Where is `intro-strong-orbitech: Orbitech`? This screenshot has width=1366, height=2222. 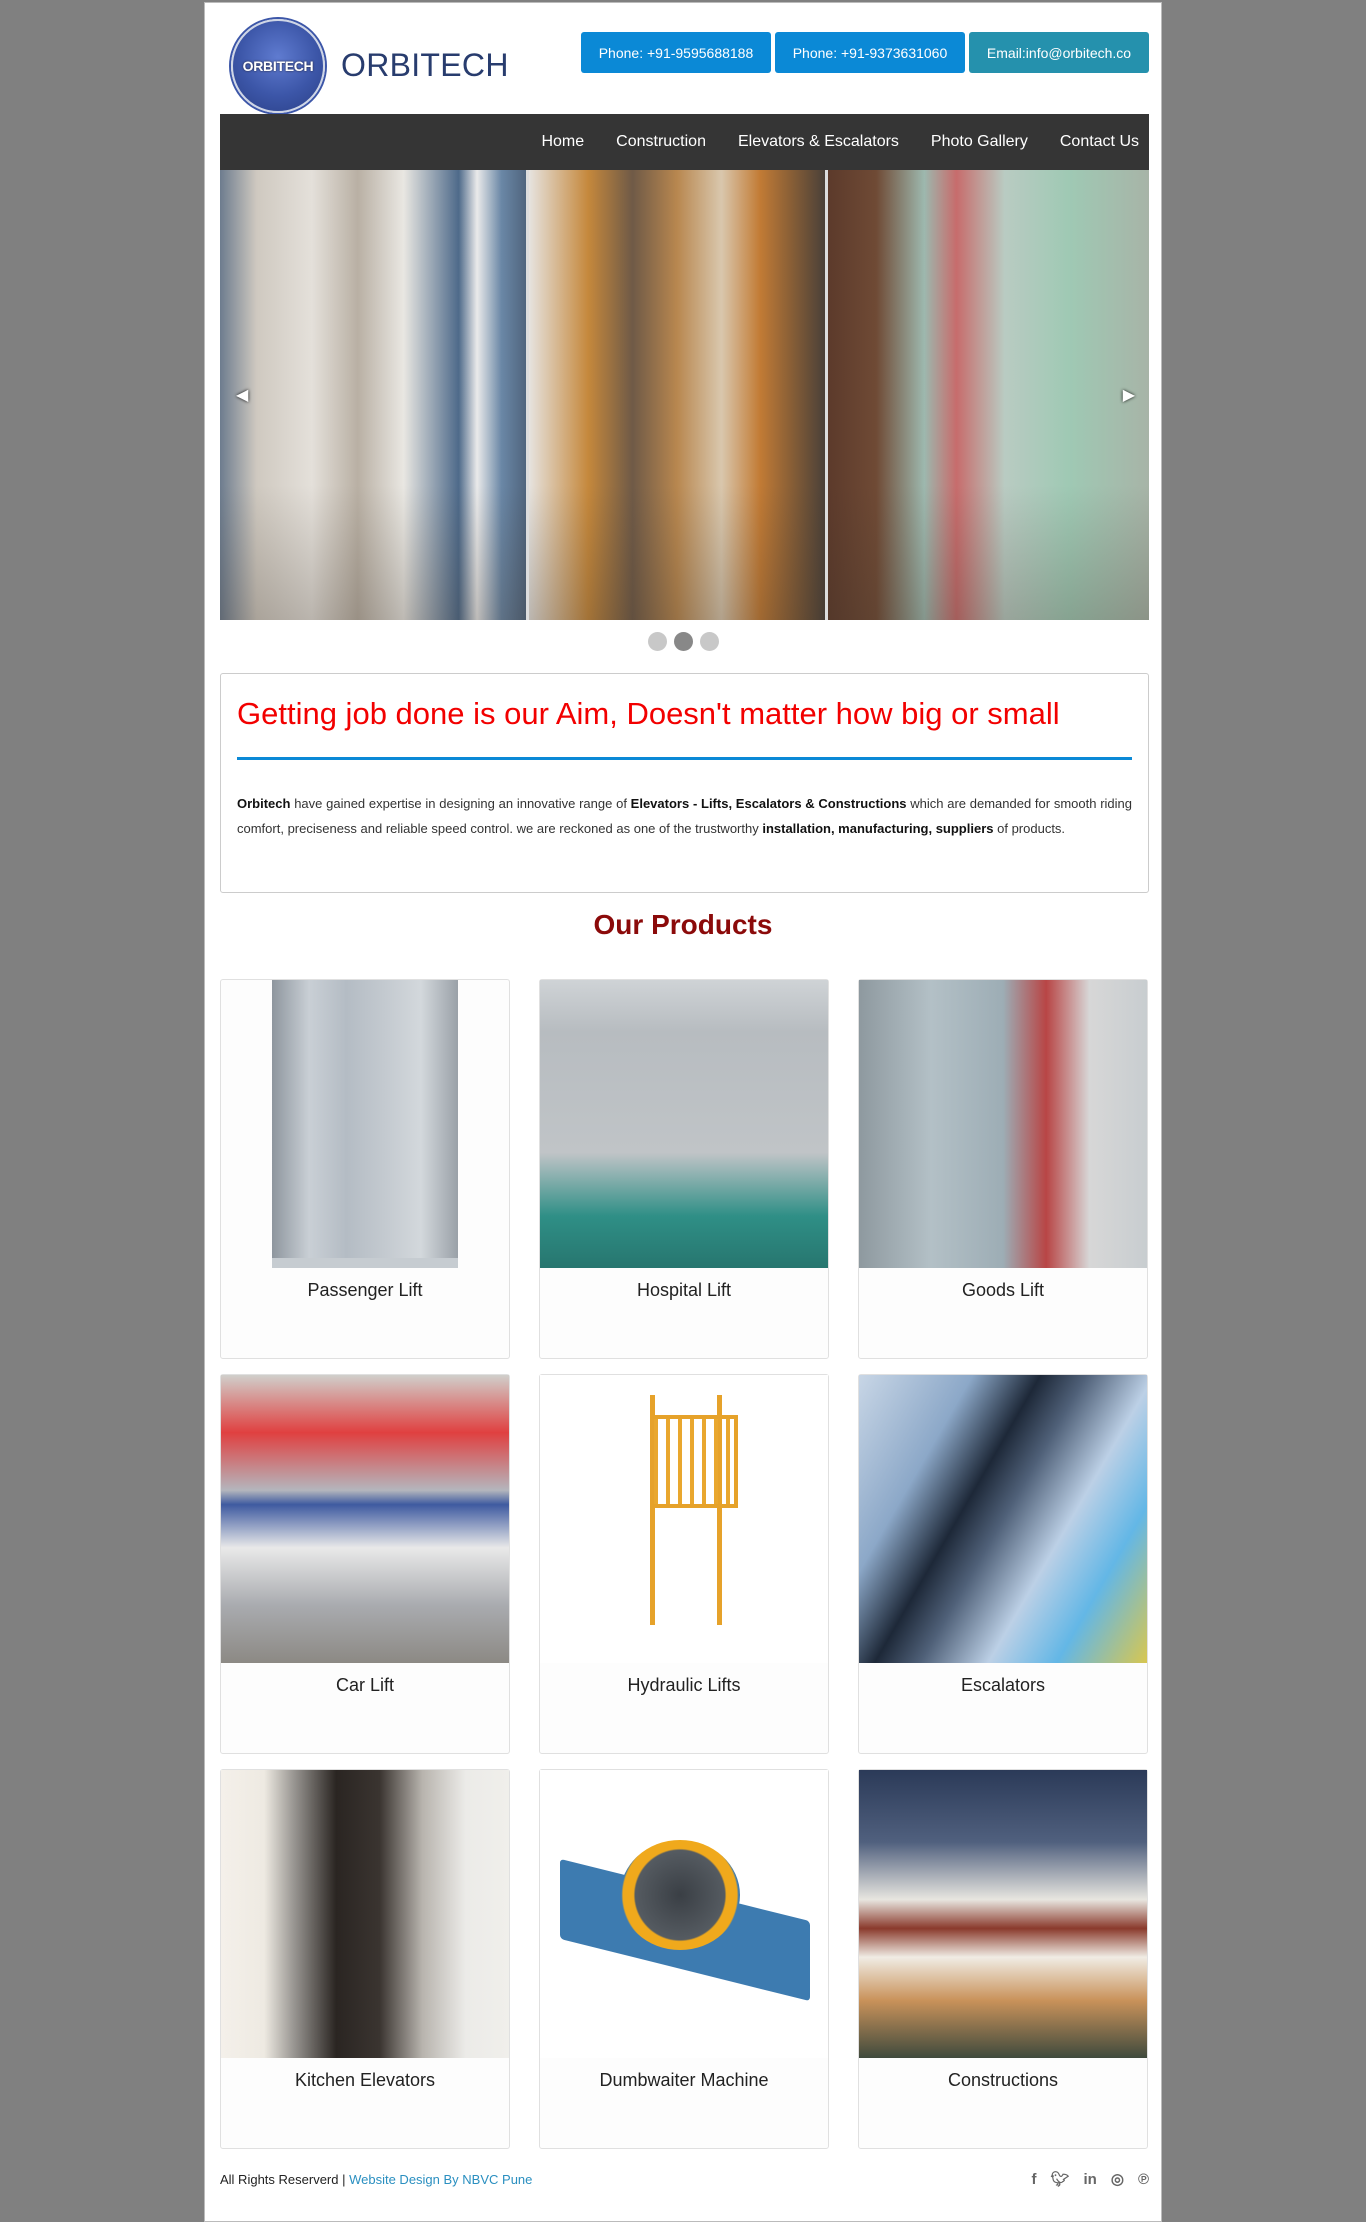 intro-strong-orbitech: Orbitech is located at coordinates (264, 803).